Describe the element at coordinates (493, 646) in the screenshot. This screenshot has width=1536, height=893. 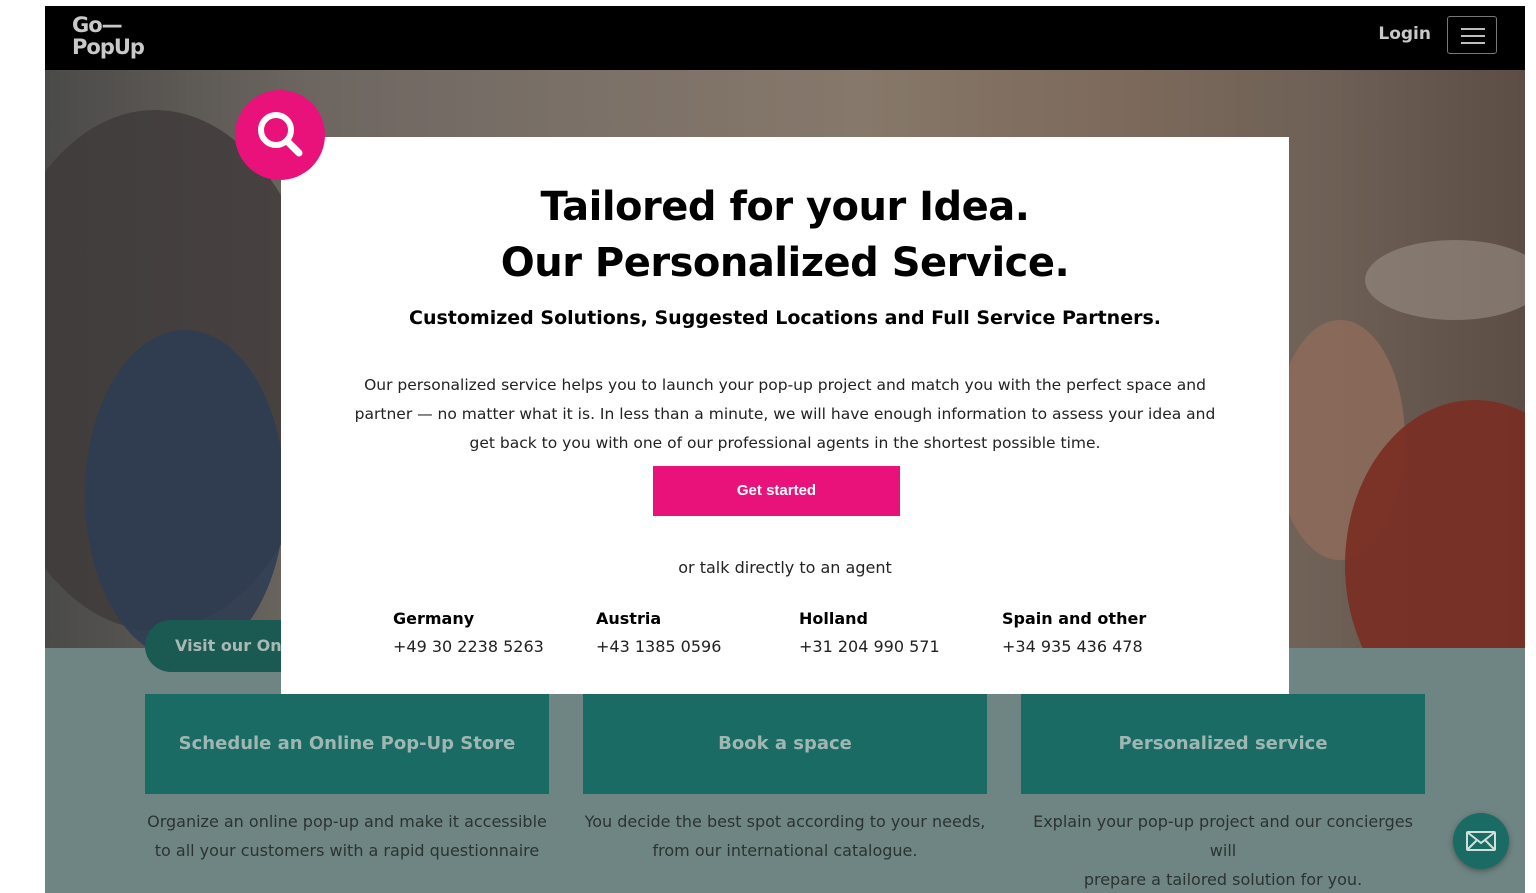
I see `contact-phone: +49 30 2238 5263` at that location.